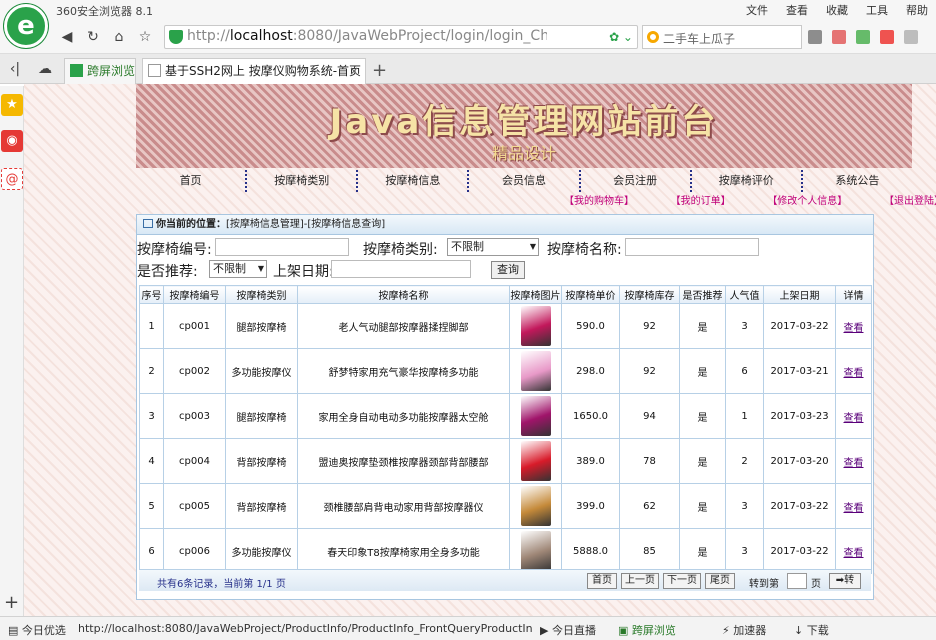  Describe the element at coordinates (12, 105) in the screenshot. I see `favorites-star-icon: ★` at that location.